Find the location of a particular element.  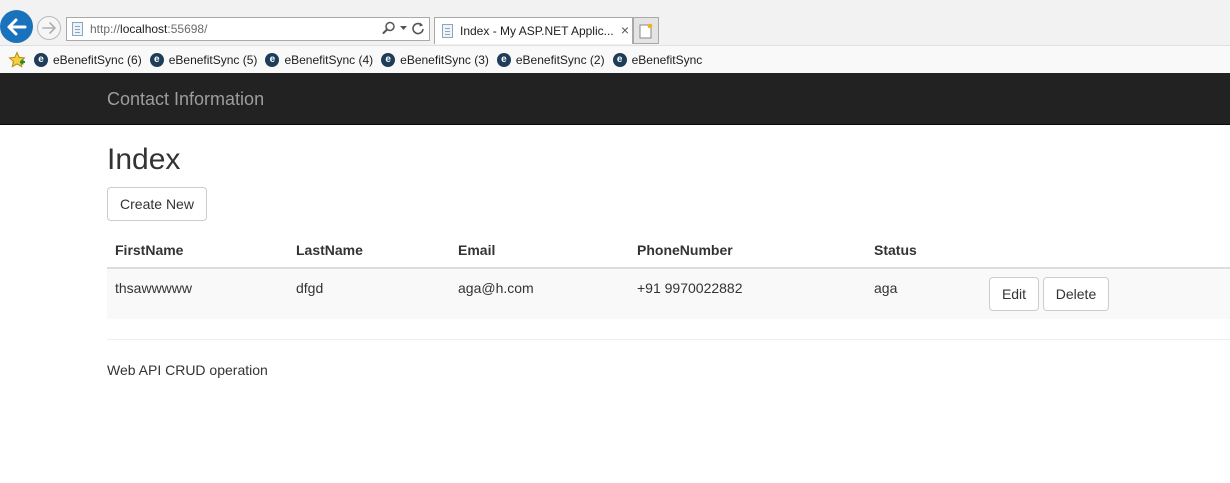

column-header-phonenumber: PhoneNumber is located at coordinates (747, 250).